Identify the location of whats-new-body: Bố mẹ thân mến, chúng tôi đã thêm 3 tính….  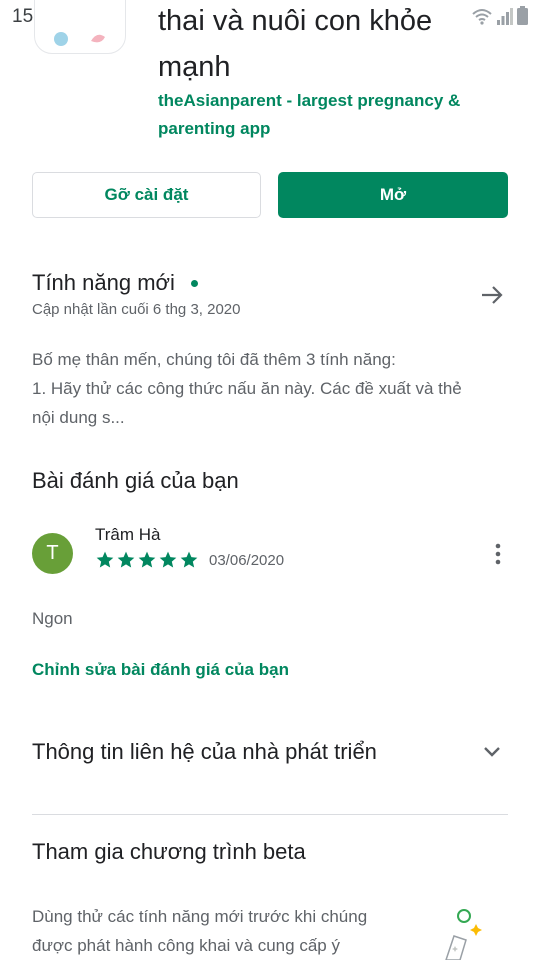
(270, 388).